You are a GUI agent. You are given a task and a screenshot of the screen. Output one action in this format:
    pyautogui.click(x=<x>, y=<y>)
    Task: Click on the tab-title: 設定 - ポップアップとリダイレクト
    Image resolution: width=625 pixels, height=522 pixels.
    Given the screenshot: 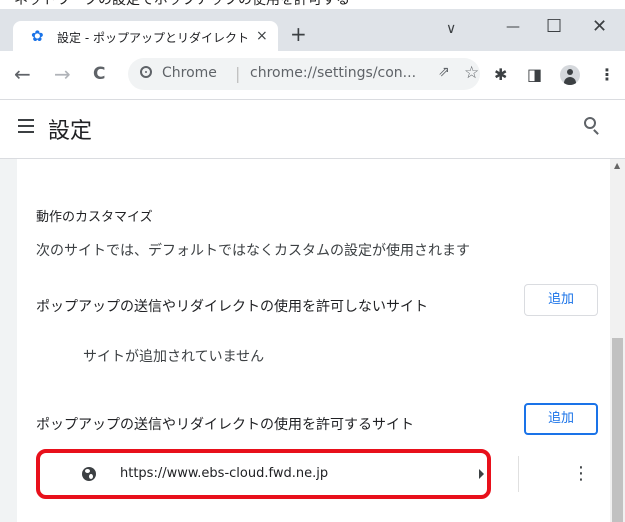 What is the action you would take?
    pyautogui.click(x=153, y=38)
    